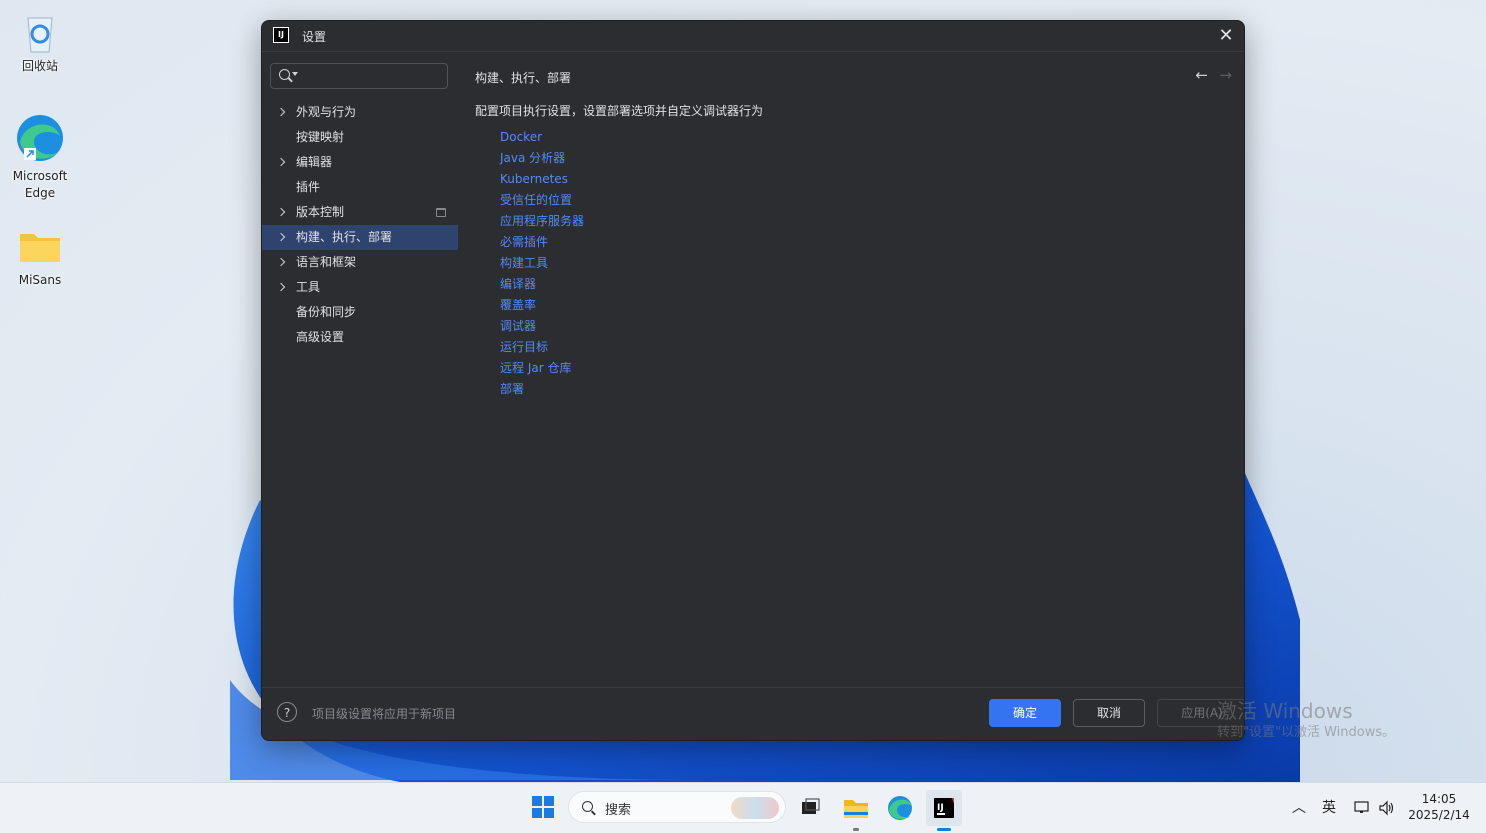 The height and width of the screenshot is (833, 1486). Describe the element at coordinates (320, 337) in the screenshot. I see `sidebar-item-label: 高级设置` at that location.